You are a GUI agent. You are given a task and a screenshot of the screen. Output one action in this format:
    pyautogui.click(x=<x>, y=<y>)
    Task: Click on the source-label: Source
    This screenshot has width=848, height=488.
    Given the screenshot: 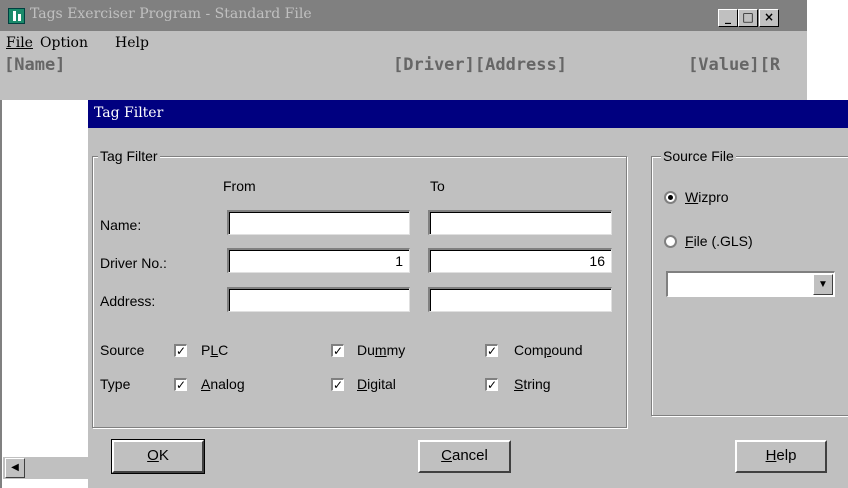 What is the action you would take?
    pyautogui.click(x=122, y=350)
    